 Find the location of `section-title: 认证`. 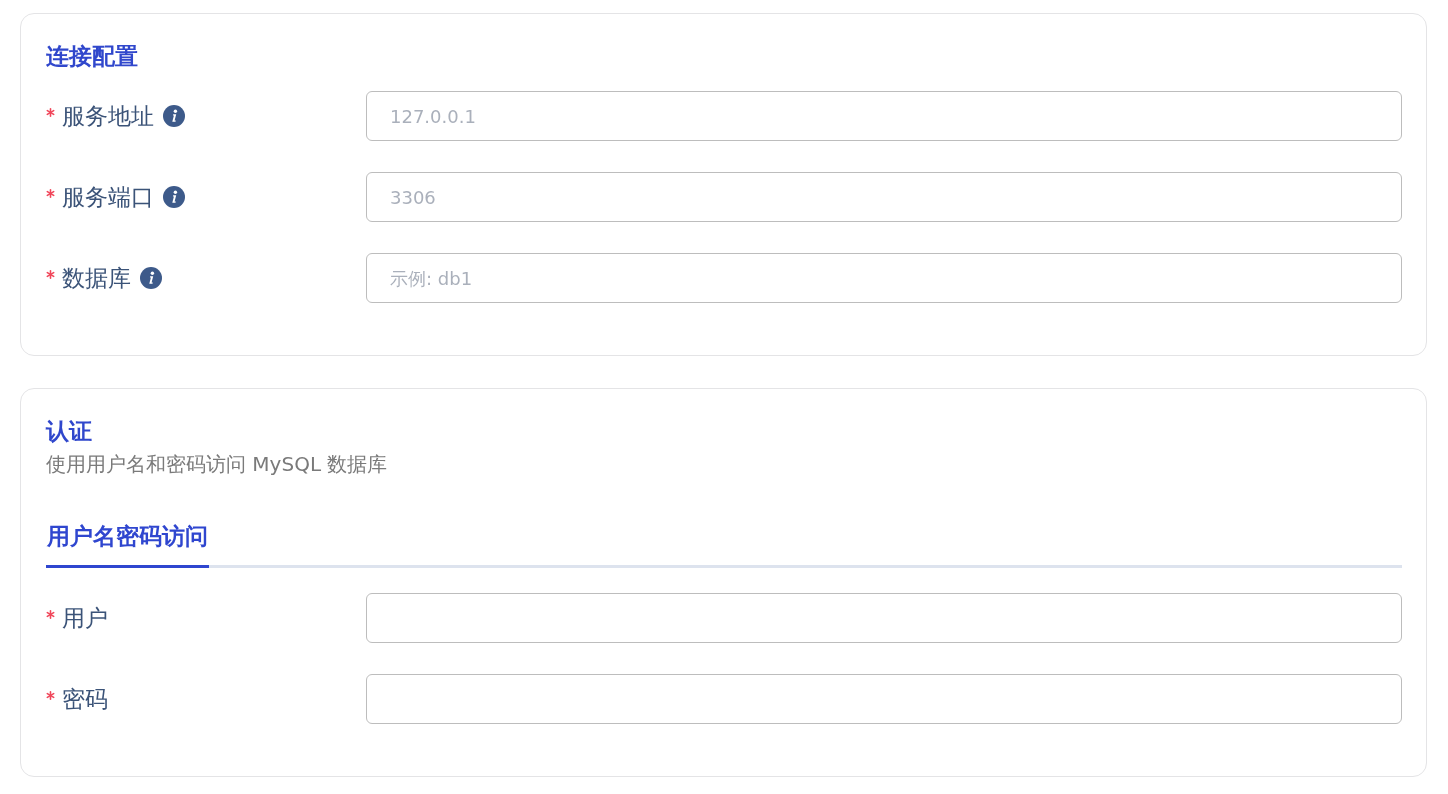

section-title: 认证 is located at coordinates (69, 431).